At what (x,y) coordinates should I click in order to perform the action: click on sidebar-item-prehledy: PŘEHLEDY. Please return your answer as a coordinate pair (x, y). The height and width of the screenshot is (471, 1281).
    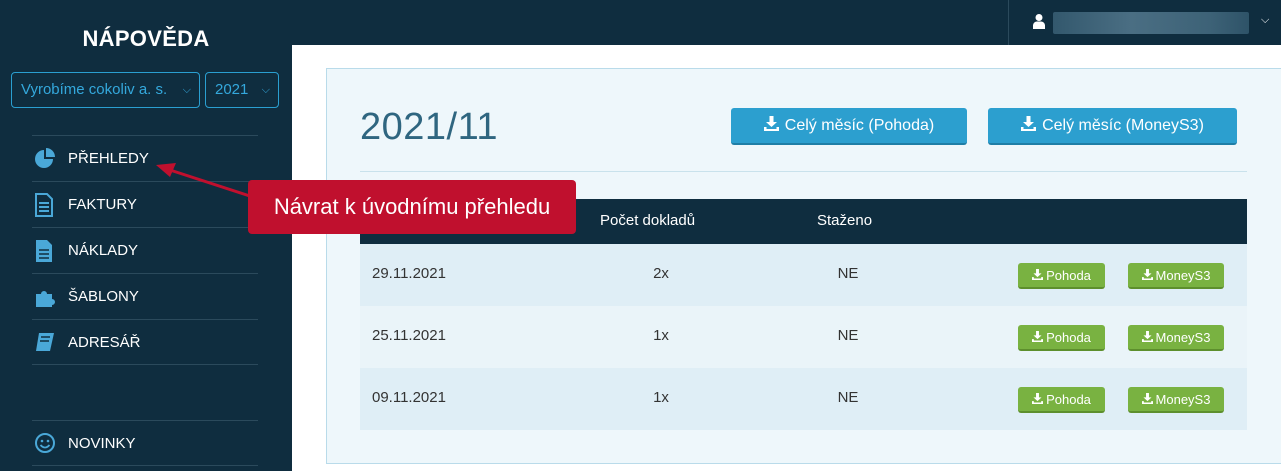
    Looking at the image, I should click on (145, 158).